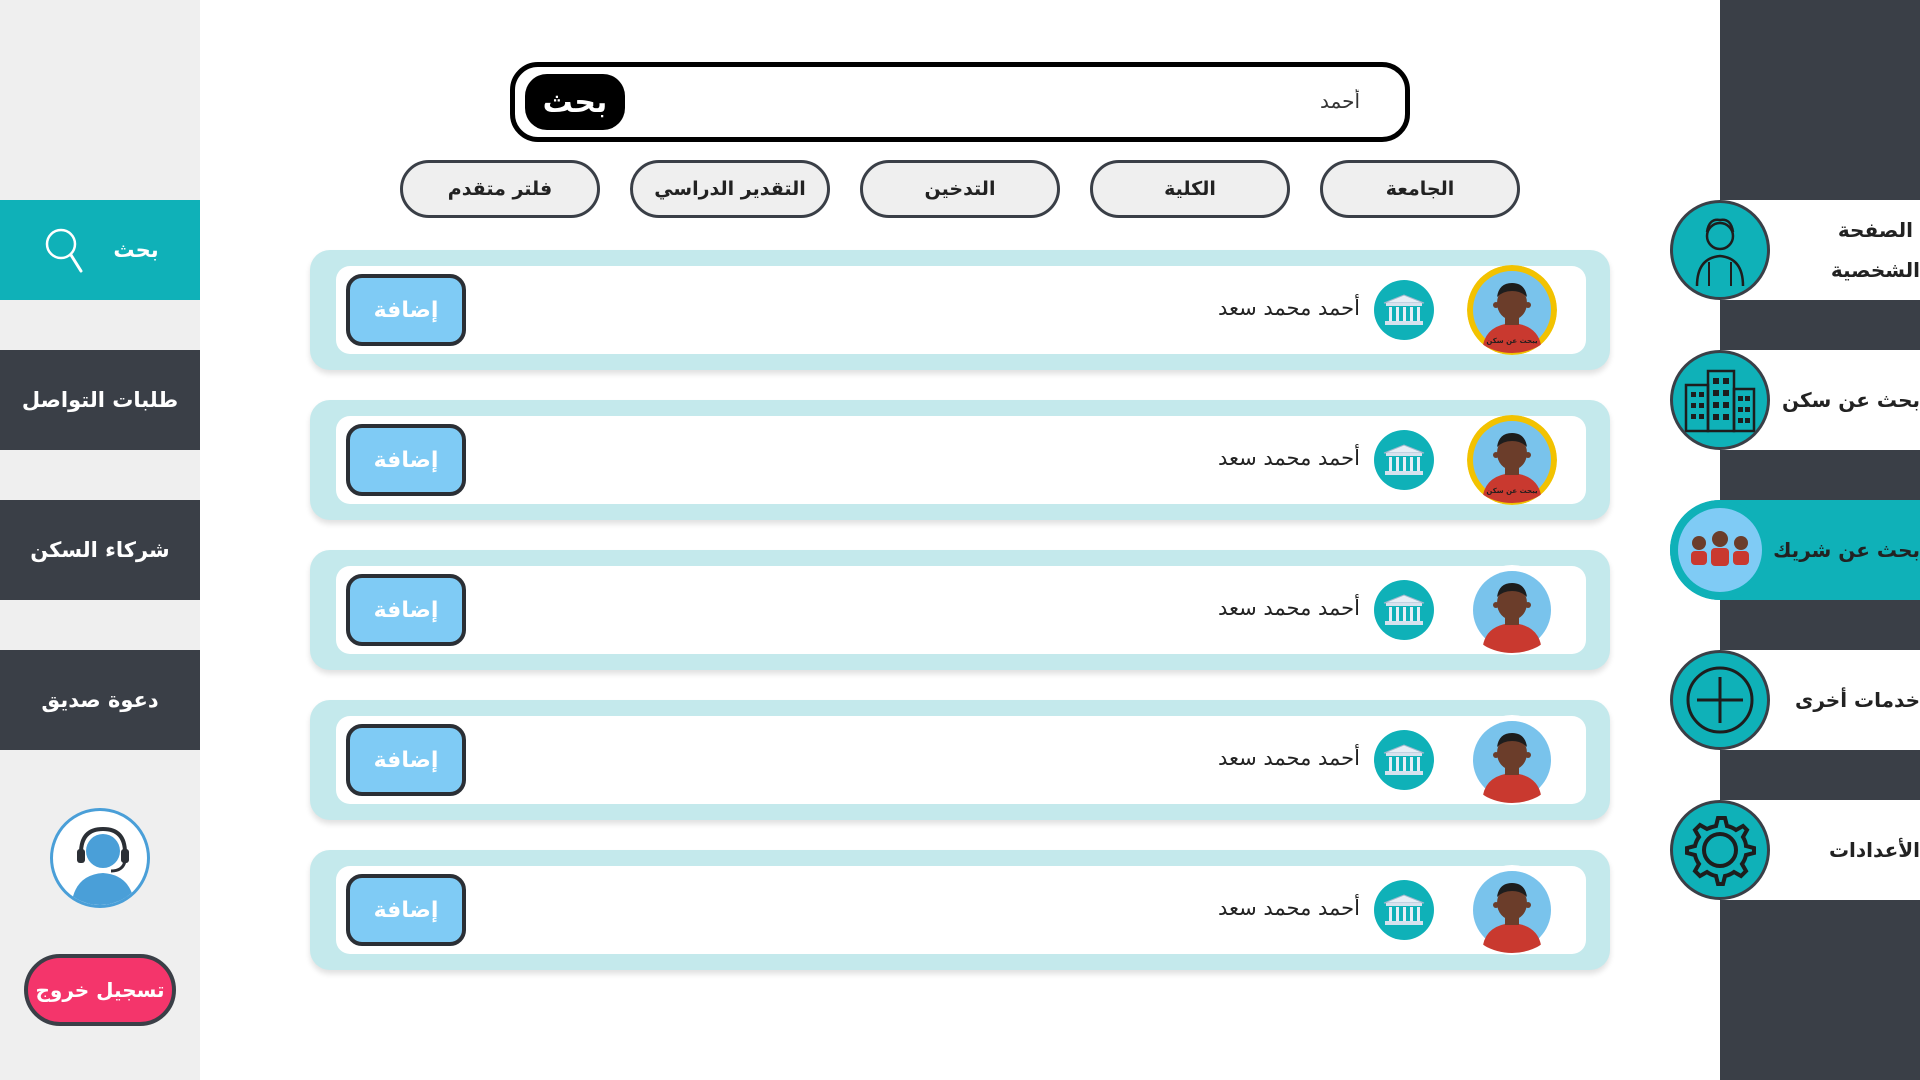 This screenshot has height=1080, width=1920. What do you see at coordinates (1720, 250) in the screenshot?
I see `profile-person-icon` at bounding box center [1720, 250].